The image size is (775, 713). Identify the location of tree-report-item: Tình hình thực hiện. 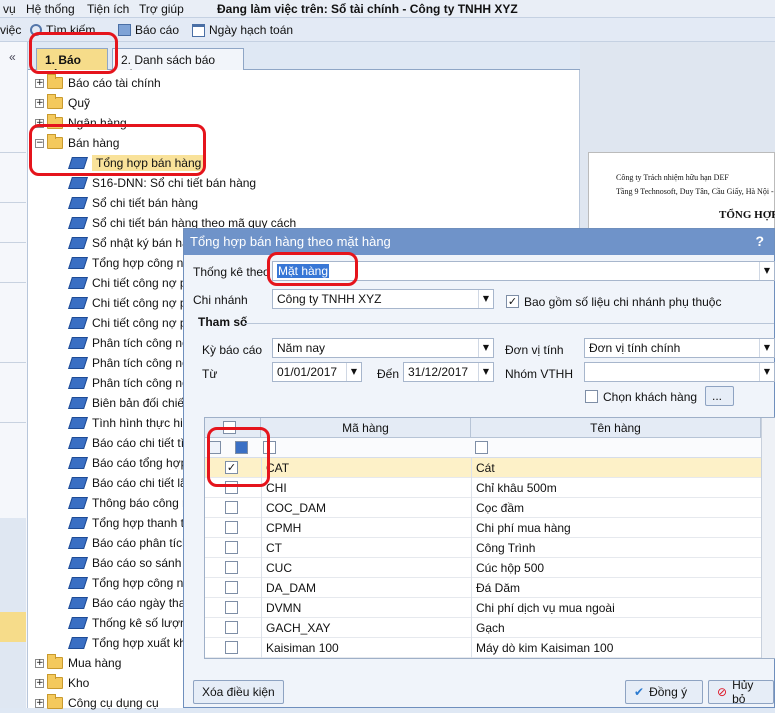
(132, 423).